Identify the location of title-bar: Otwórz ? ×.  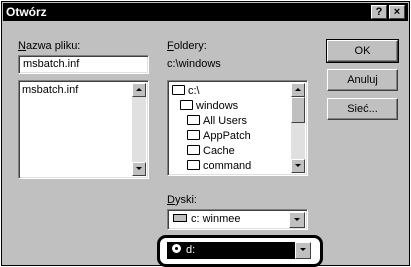
(205, 12).